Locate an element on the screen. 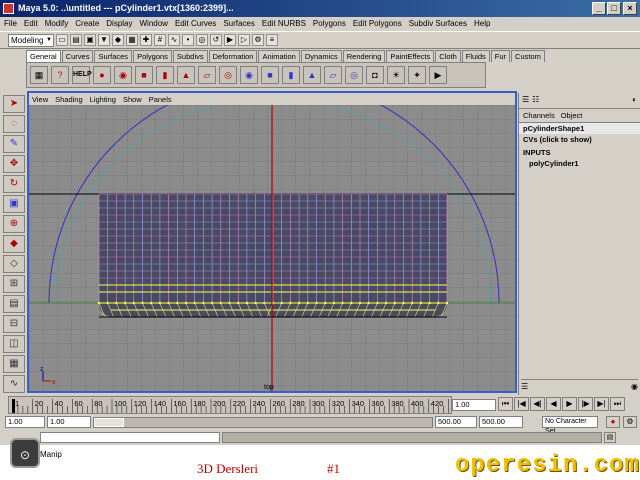 This screenshot has width=640, height=480. layer-icon: ☷ is located at coordinates (535, 100).